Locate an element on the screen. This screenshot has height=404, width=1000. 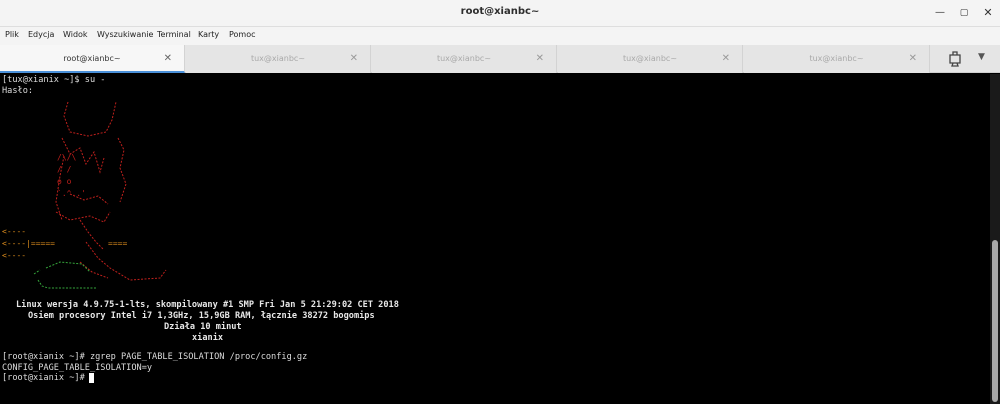
tab-root: root@xianbc~ ✕ is located at coordinates (92, 59).